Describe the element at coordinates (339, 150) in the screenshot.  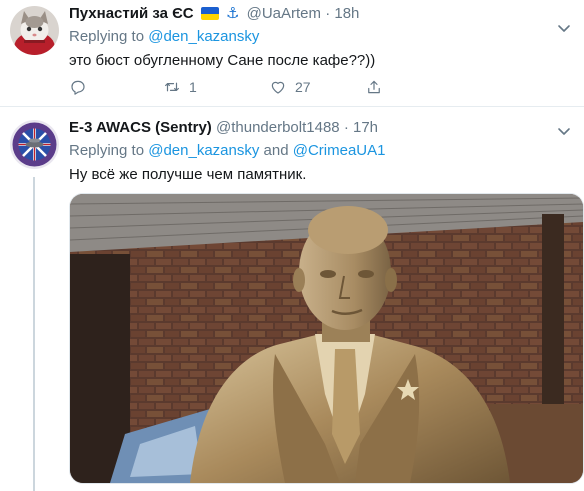
I see `mention-link: @CrimeaUA1` at that location.